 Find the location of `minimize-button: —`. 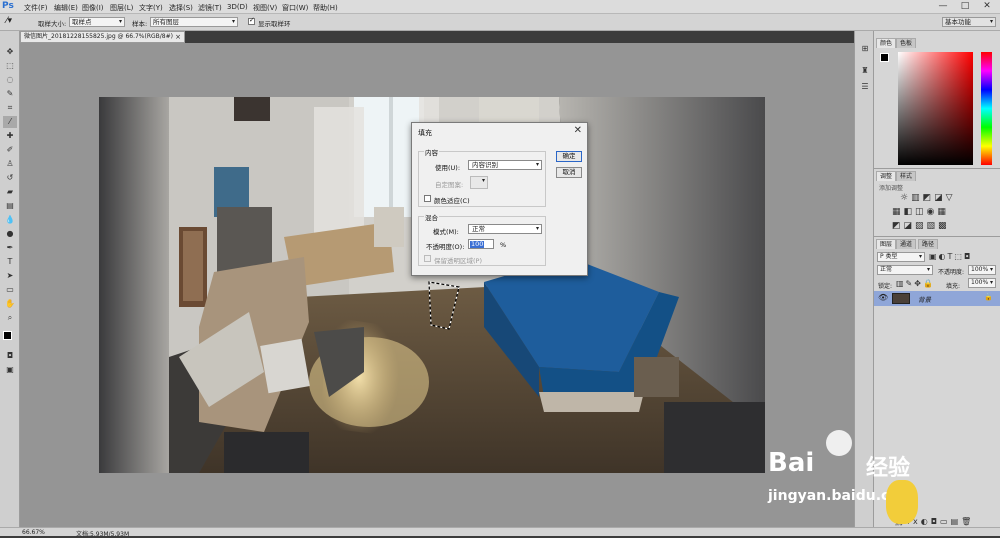

minimize-button: — is located at coordinates (943, 7).